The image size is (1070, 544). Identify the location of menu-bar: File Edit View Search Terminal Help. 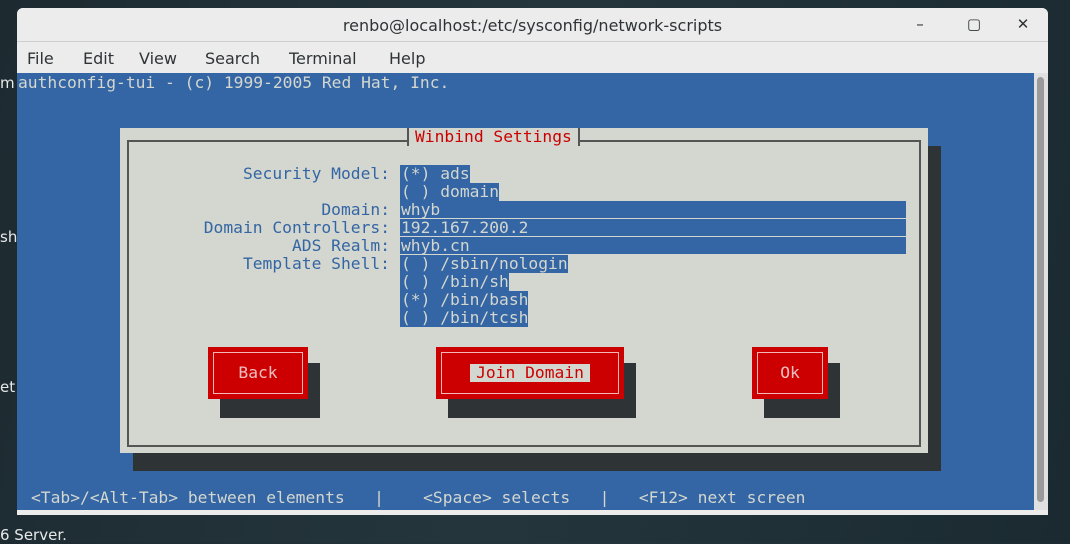
(532, 57).